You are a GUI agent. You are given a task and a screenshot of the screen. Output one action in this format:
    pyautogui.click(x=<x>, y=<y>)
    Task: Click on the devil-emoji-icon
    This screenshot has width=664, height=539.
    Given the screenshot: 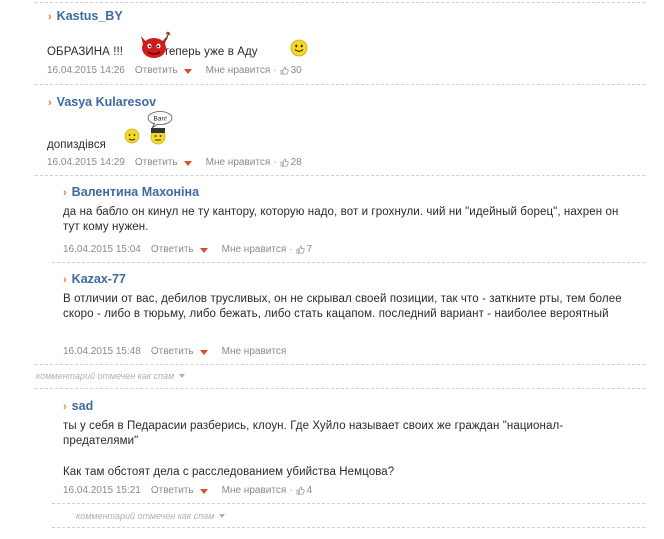 What is the action you would take?
    pyautogui.click(x=156, y=44)
    